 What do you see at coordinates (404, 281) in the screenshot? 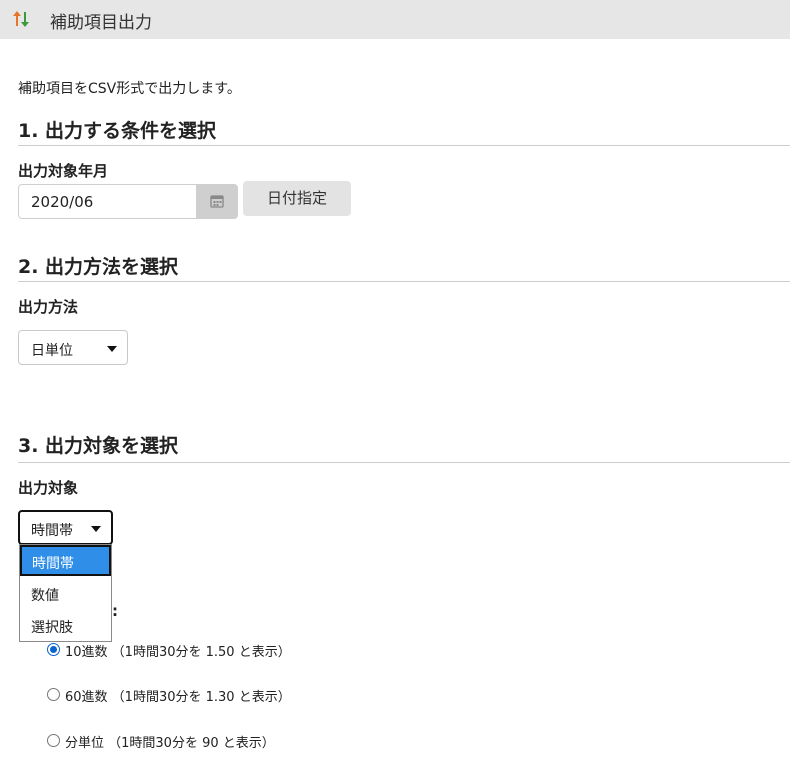
I see `section-2-divider` at bounding box center [404, 281].